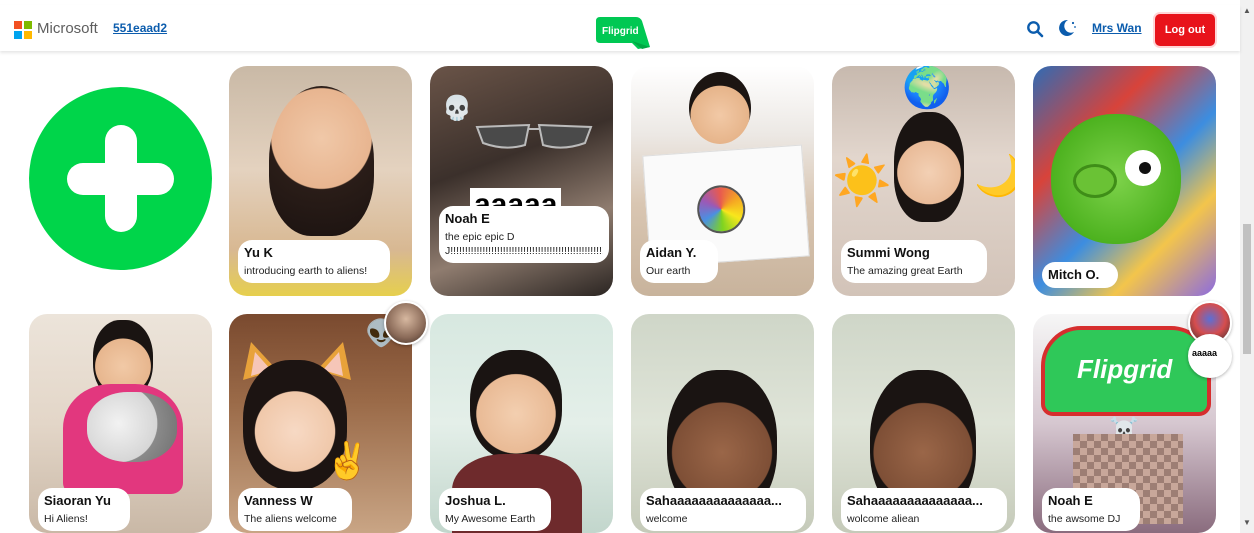  What do you see at coordinates (668, 271) in the screenshot?
I see `response-caption: Our earth` at bounding box center [668, 271].